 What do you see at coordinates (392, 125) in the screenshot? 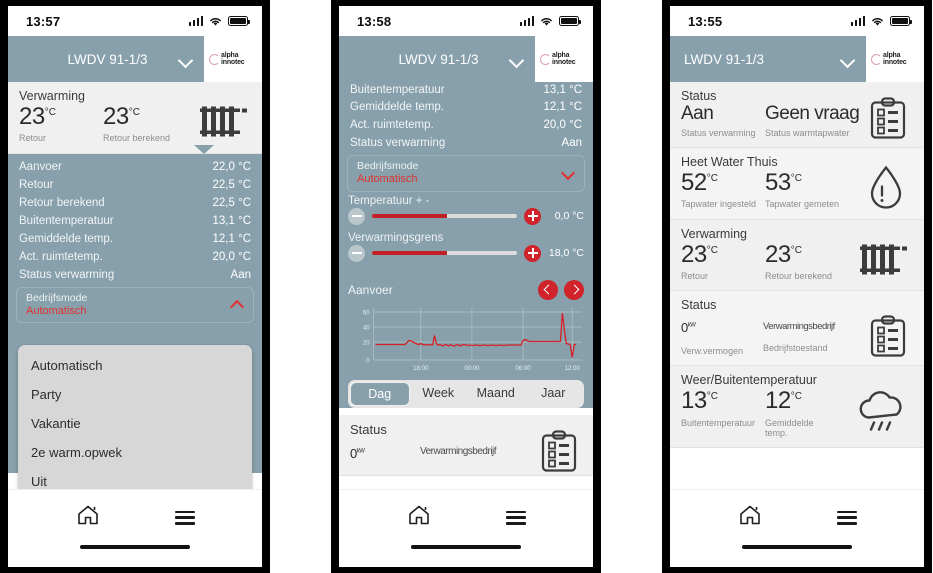
I see `row-label: Act. ruimtetemp.` at bounding box center [392, 125].